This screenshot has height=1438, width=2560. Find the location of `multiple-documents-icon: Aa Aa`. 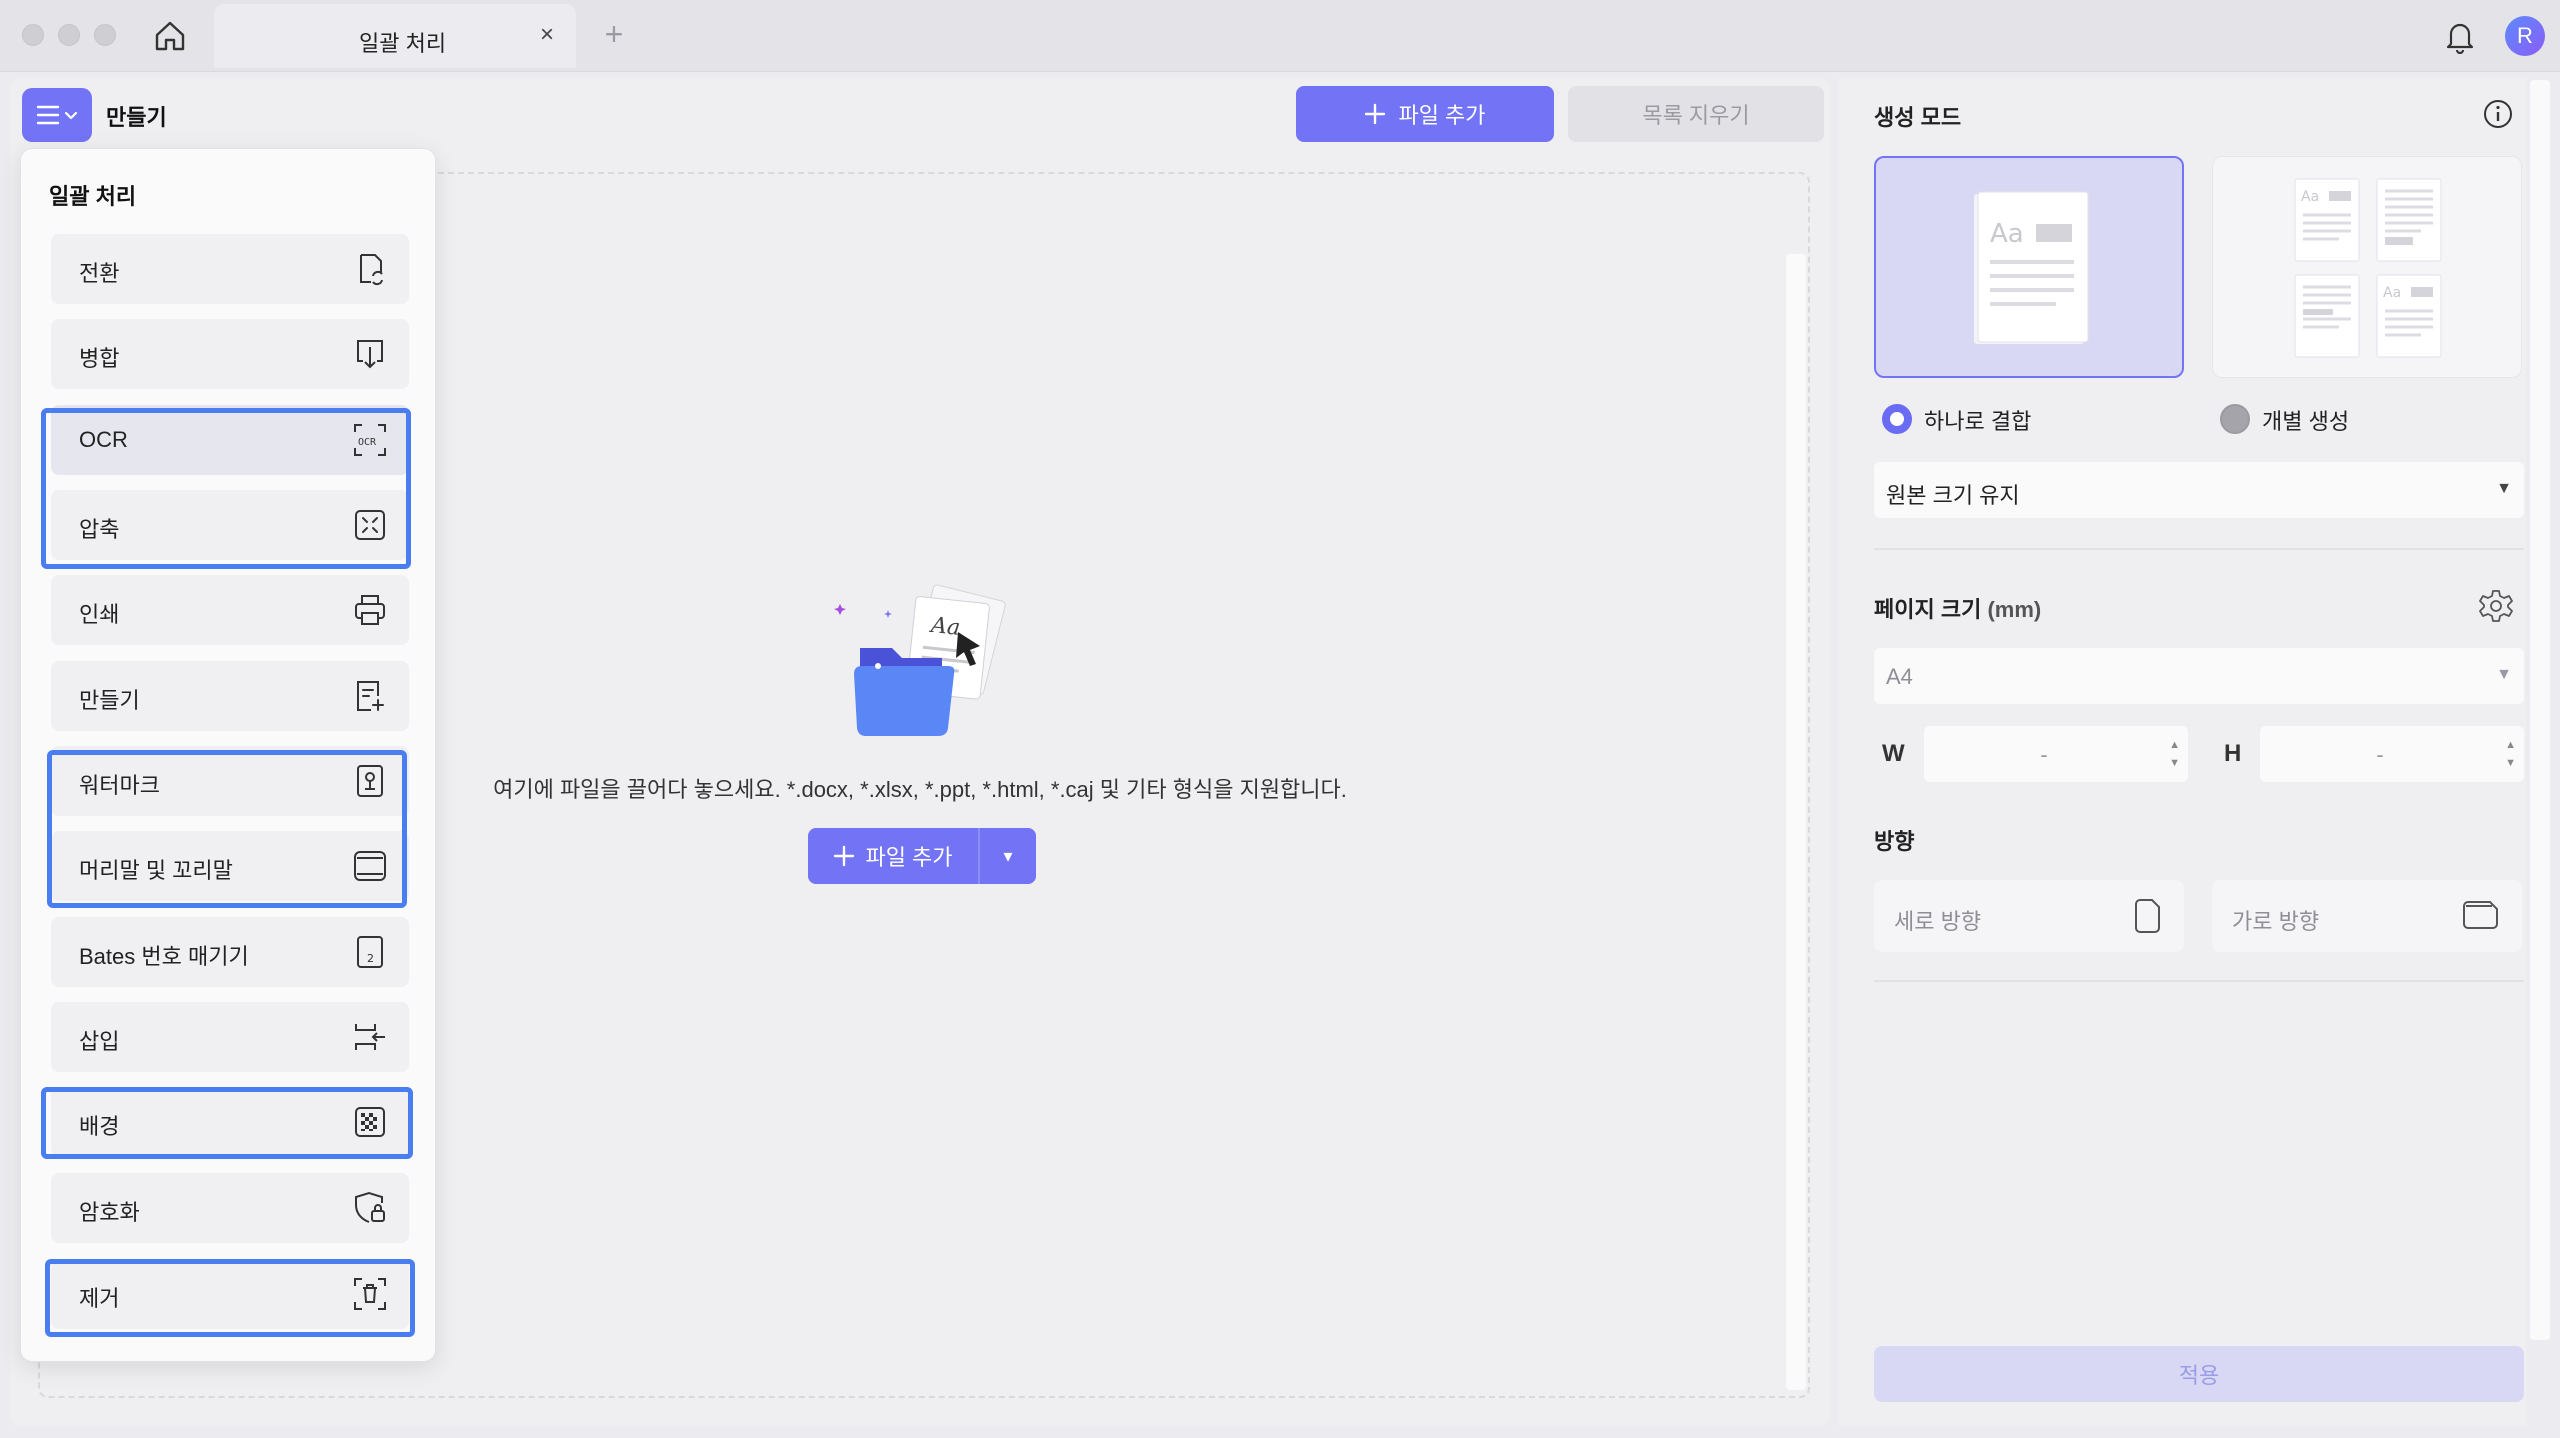

multiple-documents-icon: Aa Aa is located at coordinates (2368, 268).